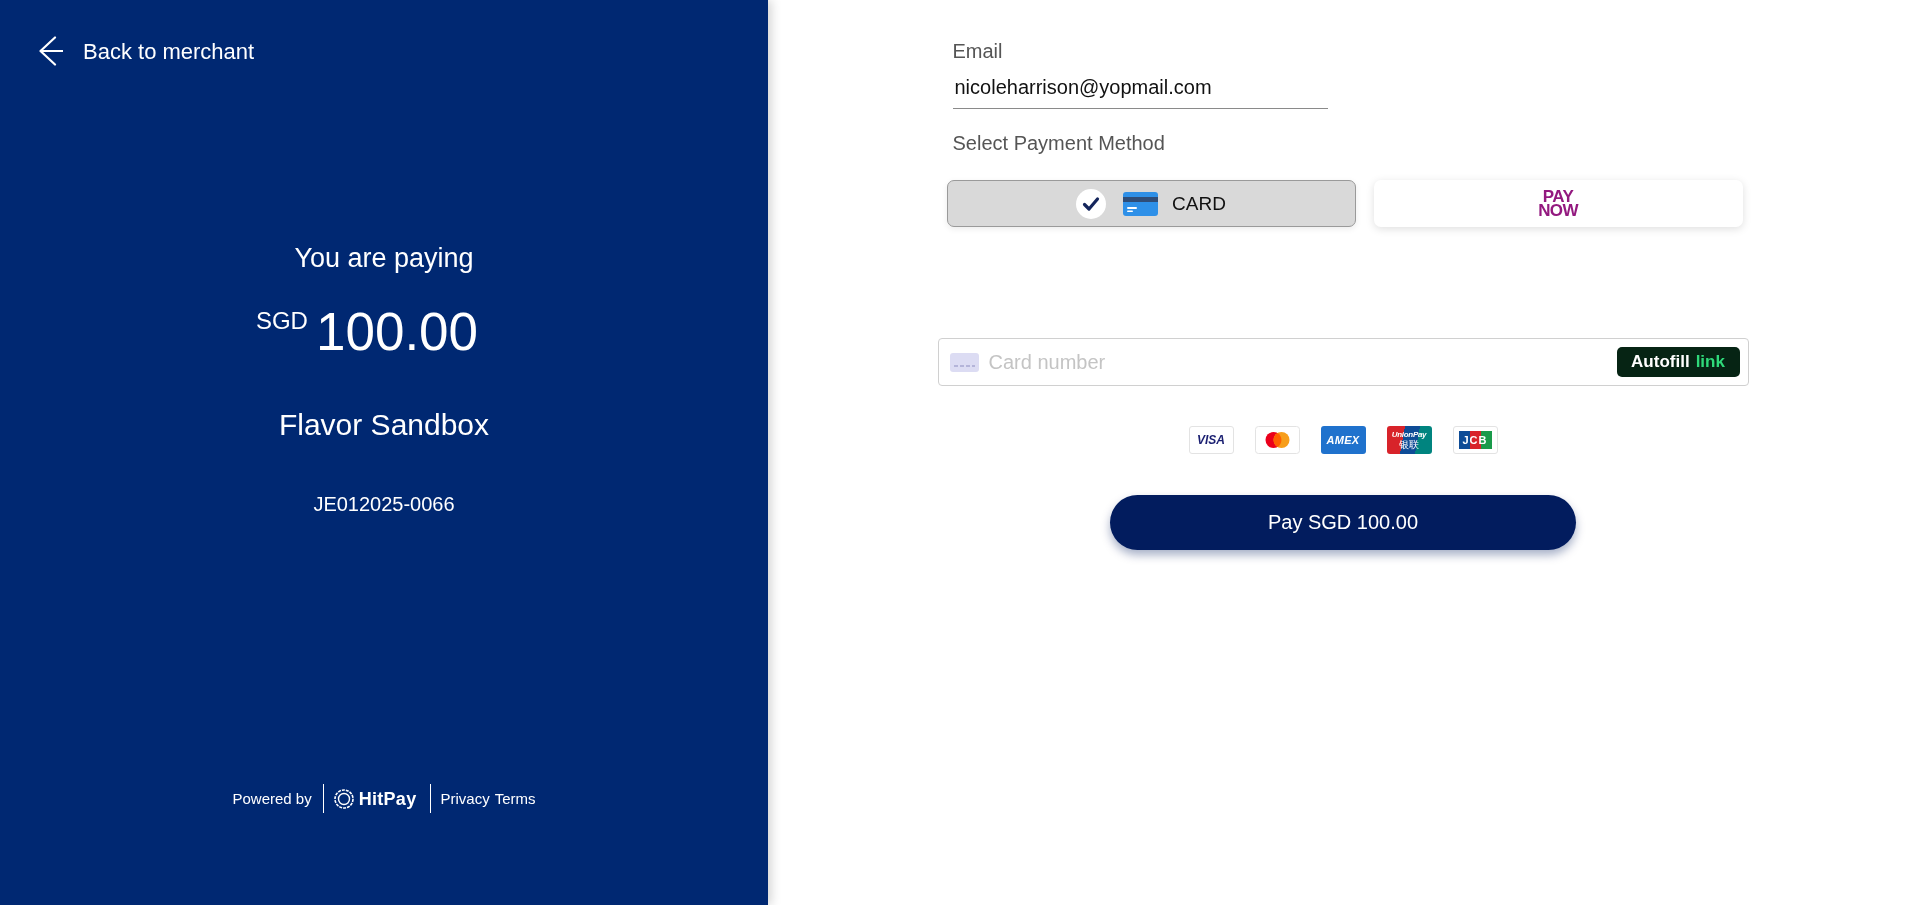 The image size is (1918, 905). Describe the element at coordinates (1141, 203) in the screenshot. I see `credit-card-icon` at that location.